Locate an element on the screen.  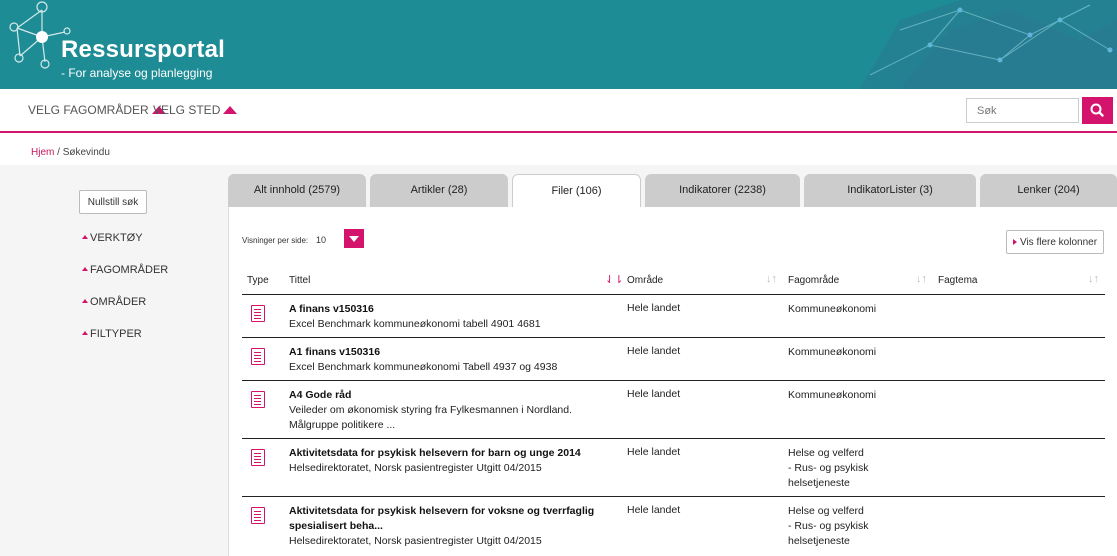
nav-label: VELG STED is located at coordinates (187, 110).